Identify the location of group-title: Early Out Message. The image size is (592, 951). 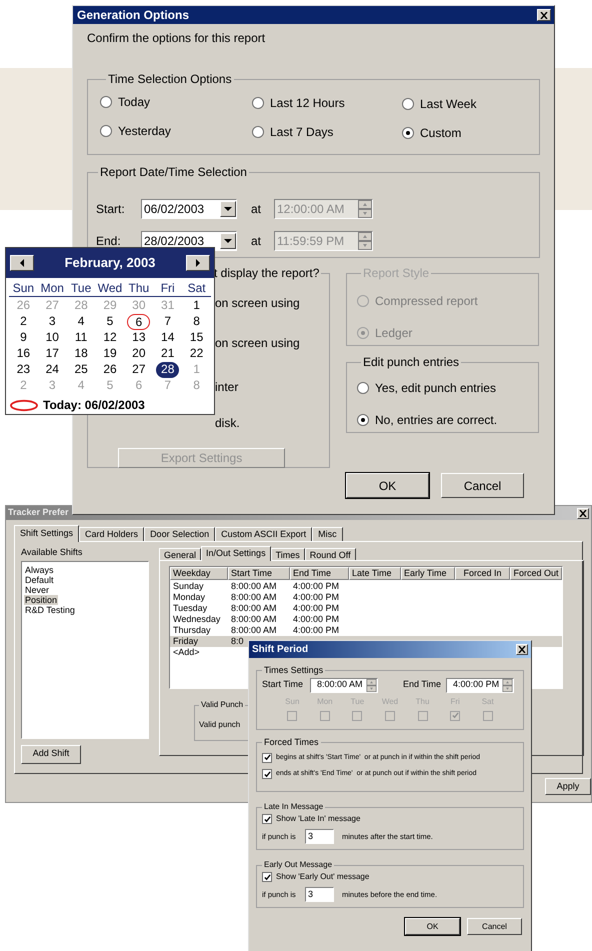
(298, 865).